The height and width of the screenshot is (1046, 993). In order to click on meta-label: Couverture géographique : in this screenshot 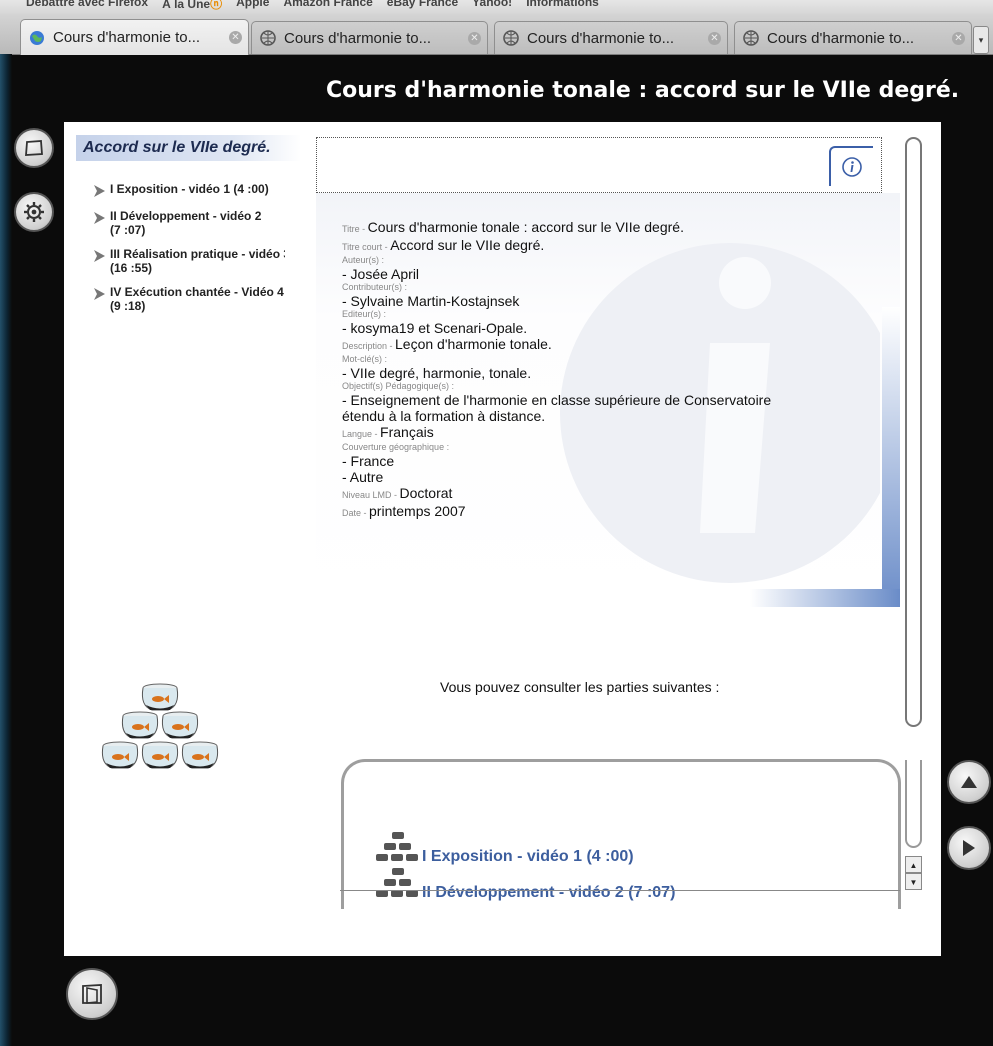, I will do `click(396, 447)`.